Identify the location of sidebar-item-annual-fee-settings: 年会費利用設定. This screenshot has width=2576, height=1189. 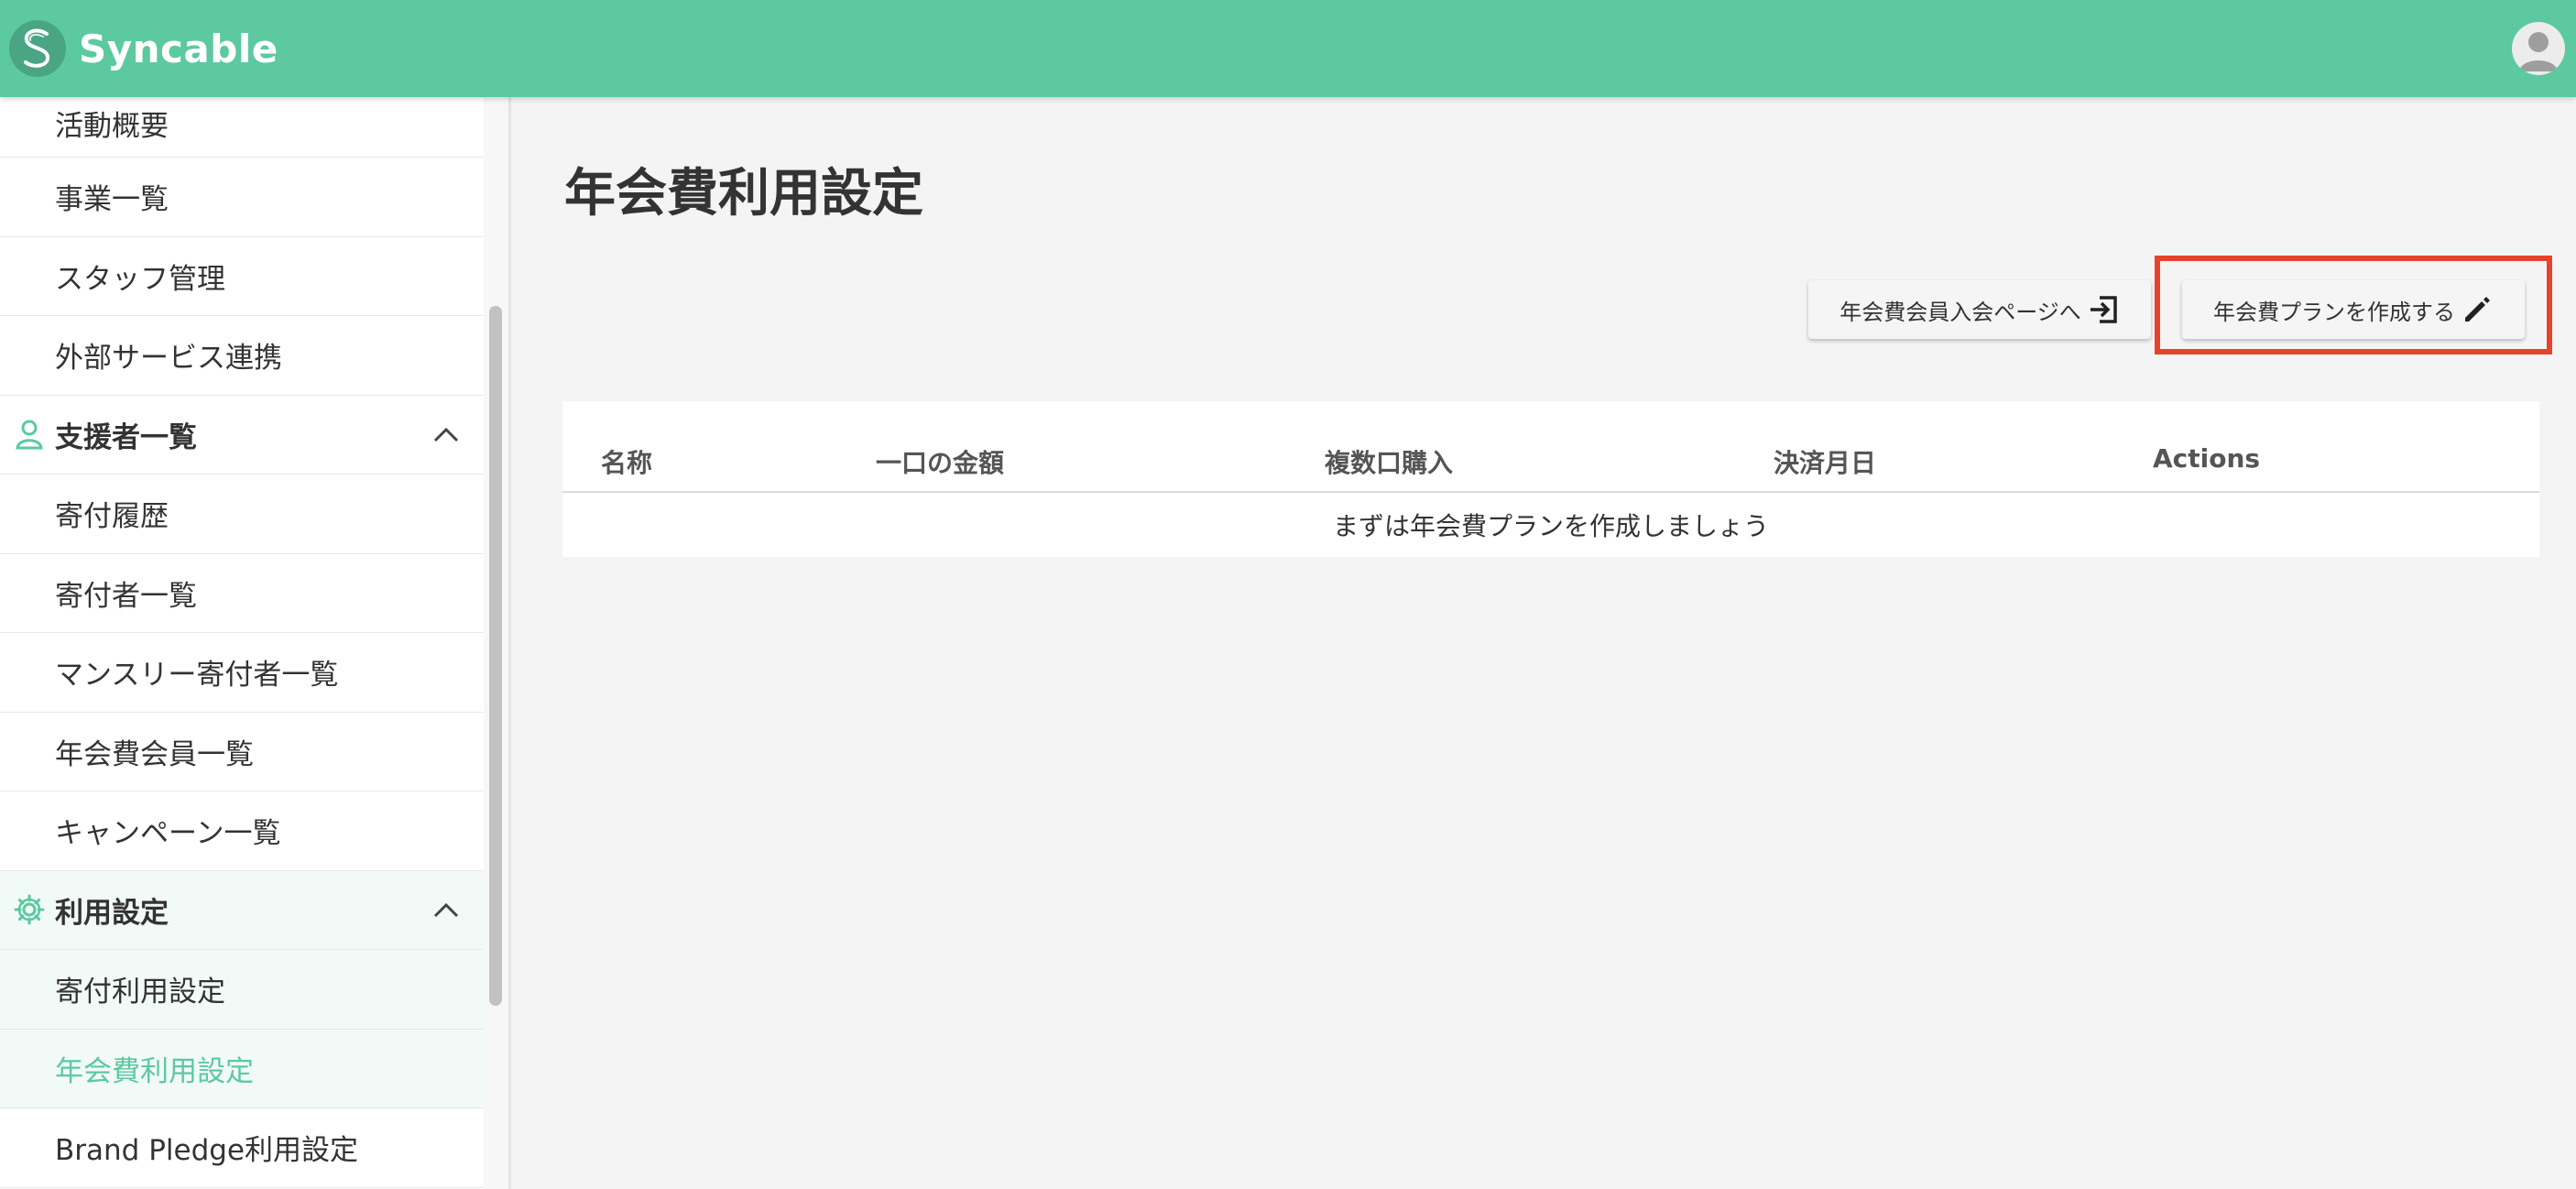
(242, 1068).